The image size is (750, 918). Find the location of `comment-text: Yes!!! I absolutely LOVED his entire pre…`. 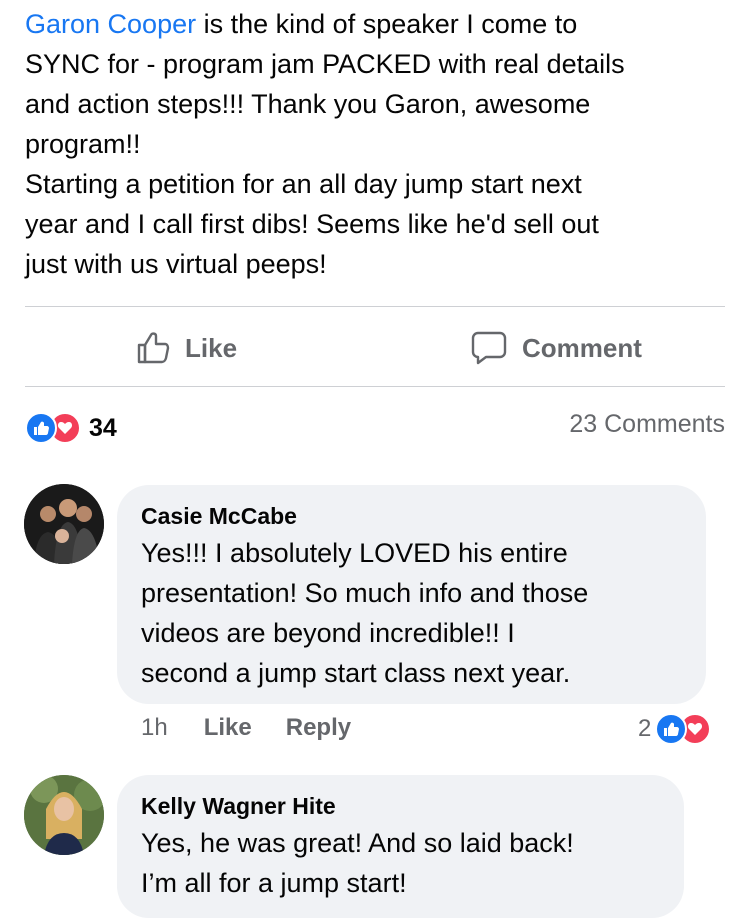

comment-text: Yes!!! I absolutely LOVED his entire pre… is located at coordinates (411, 613).